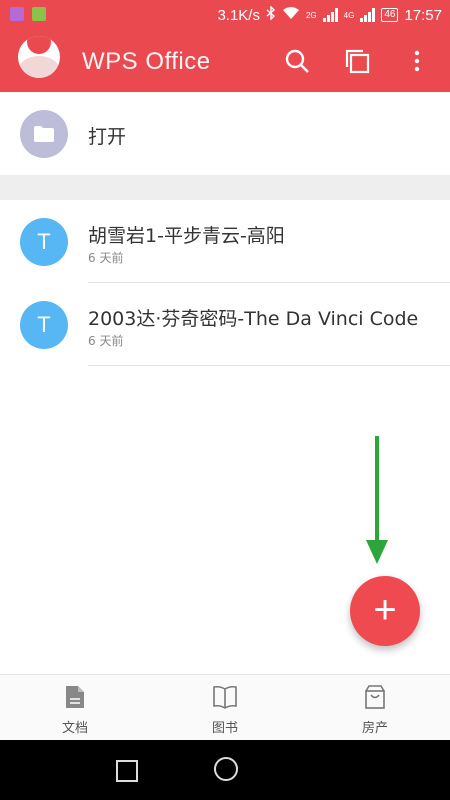 The width and height of the screenshot is (450, 800). I want to click on bottom-nav: 文档 图书 房产, so click(225, 707).